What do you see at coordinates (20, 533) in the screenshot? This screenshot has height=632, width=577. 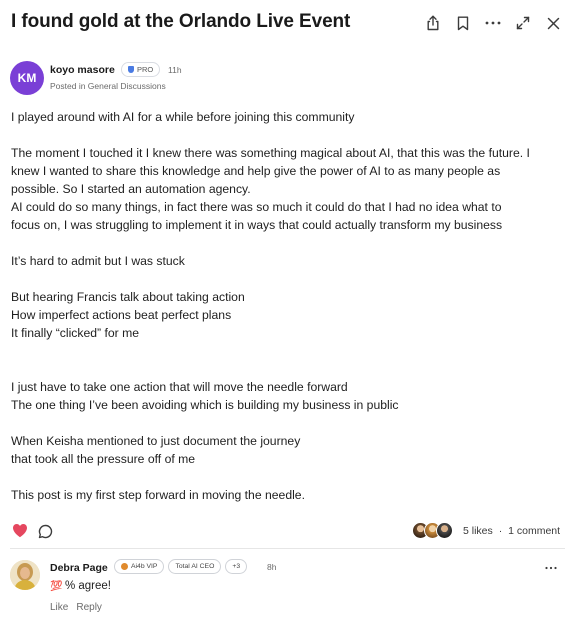 I see `heart-icon` at bounding box center [20, 533].